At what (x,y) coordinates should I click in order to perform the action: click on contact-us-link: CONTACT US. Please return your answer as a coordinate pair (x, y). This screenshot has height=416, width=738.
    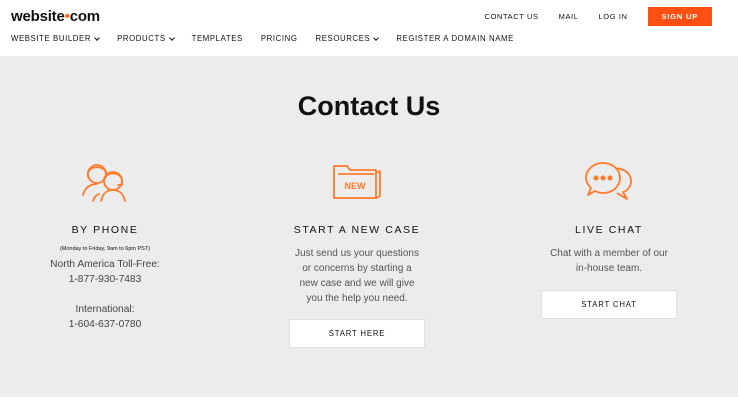
    Looking at the image, I should click on (512, 16).